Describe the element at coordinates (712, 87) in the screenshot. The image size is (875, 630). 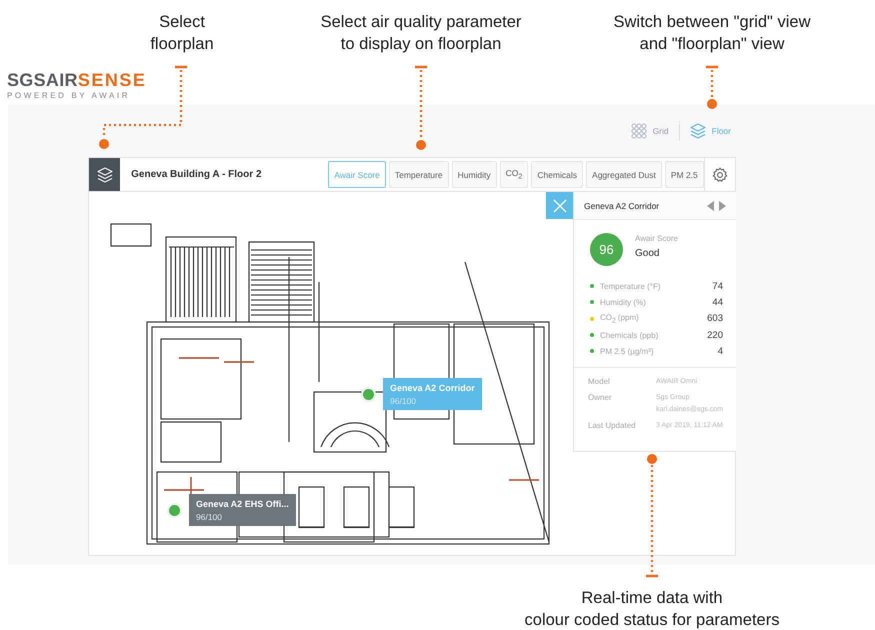
I see `leader-line` at that location.